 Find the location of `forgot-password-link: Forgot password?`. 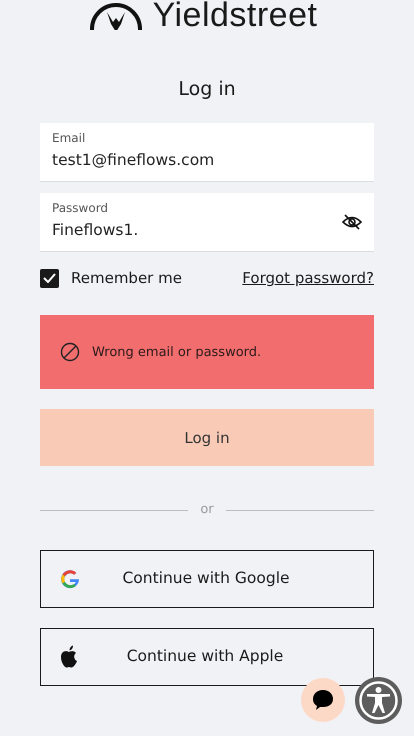

forgot-password-link: Forgot password? is located at coordinates (308, 278).